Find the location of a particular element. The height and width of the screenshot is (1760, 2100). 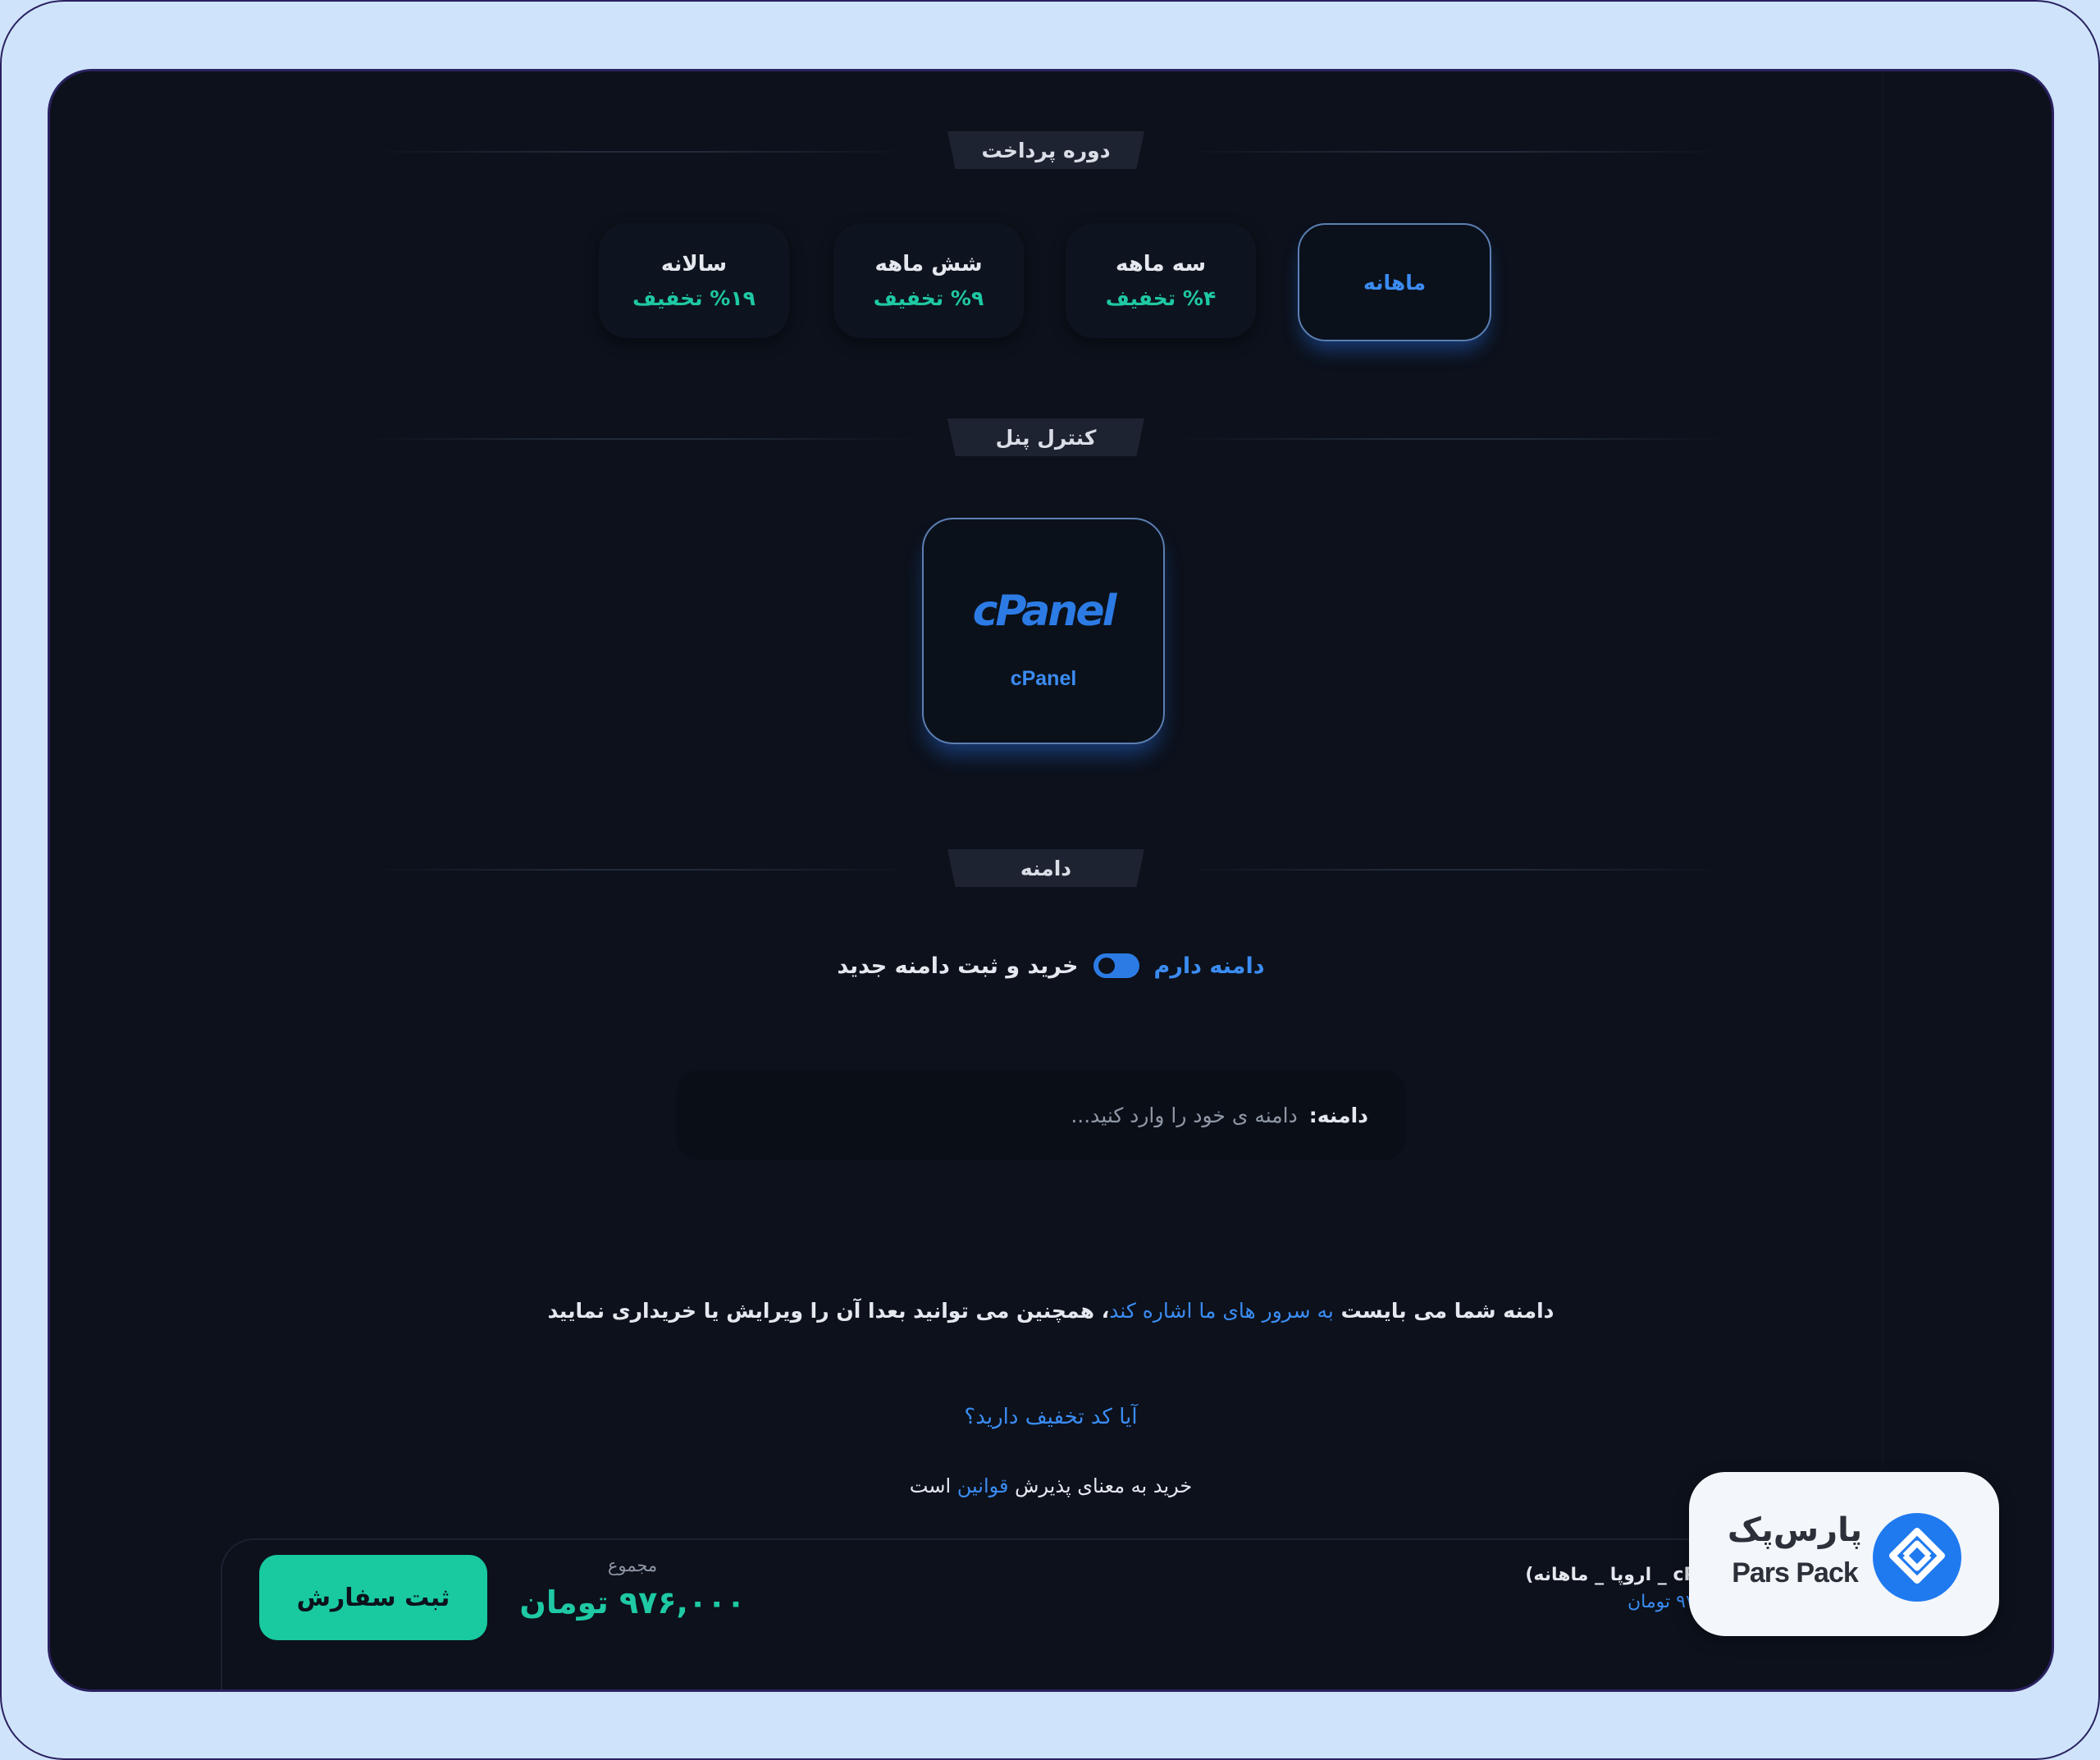

period-option-quarterly: سه ماهه %۴ تخفیف is located at coordinates (1161, 280).